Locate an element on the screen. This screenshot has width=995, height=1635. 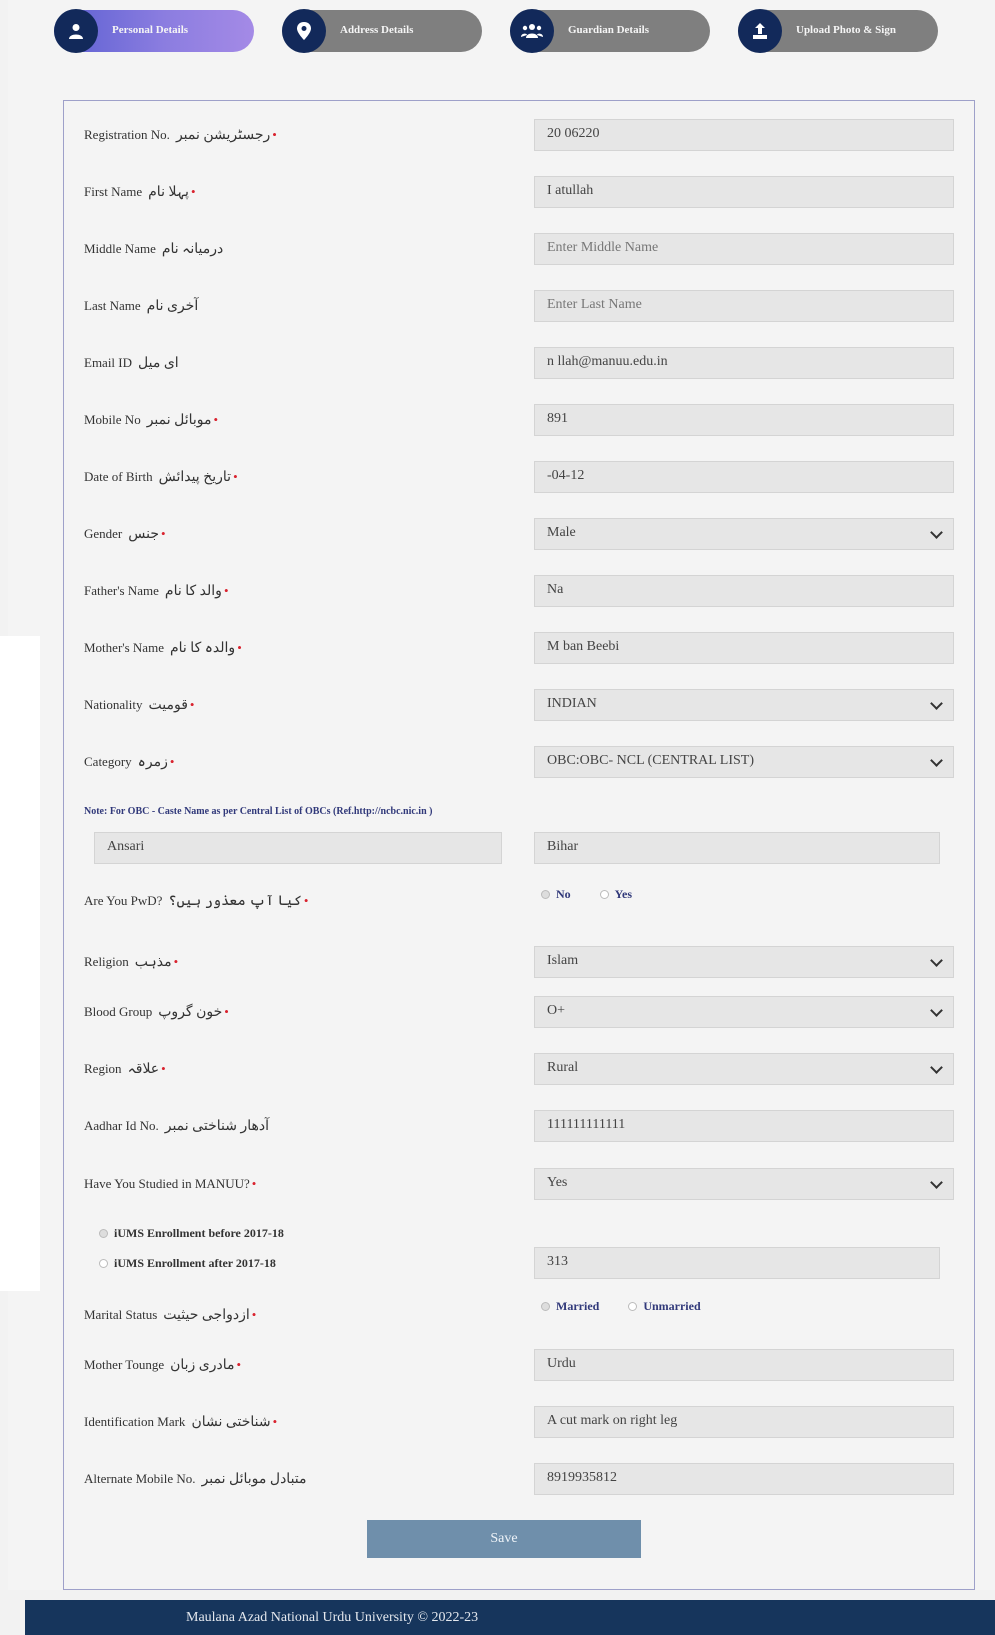
tab-personal-details: Personal Details is located at coordinates (154, 31).